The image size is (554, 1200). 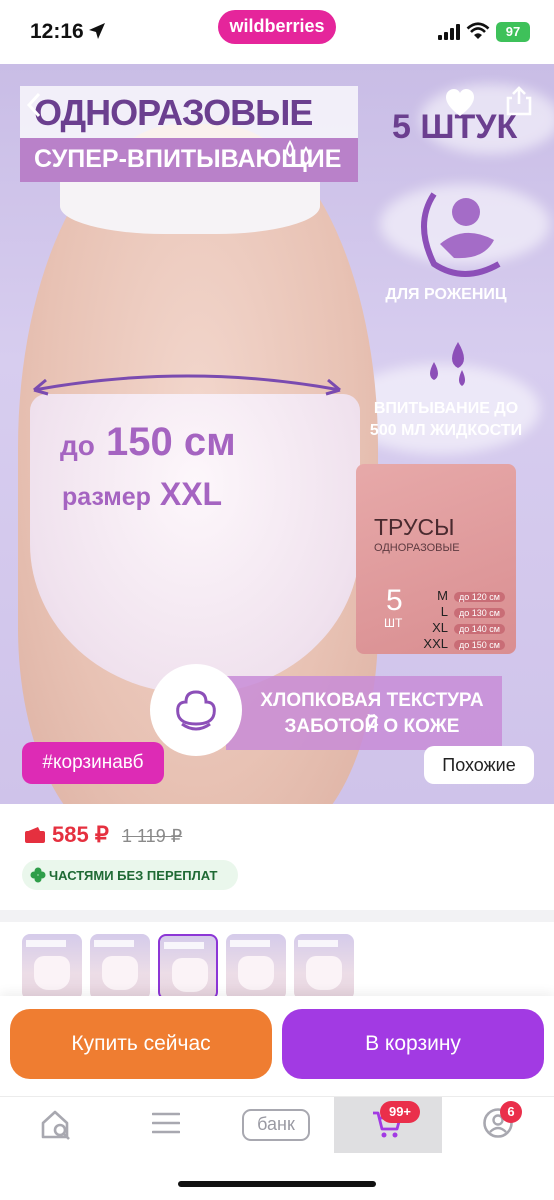 What do you see at coordinates (479, 597) in the screenshot?
I see `size-range: до 120 см` at bounding box center [479, 597].